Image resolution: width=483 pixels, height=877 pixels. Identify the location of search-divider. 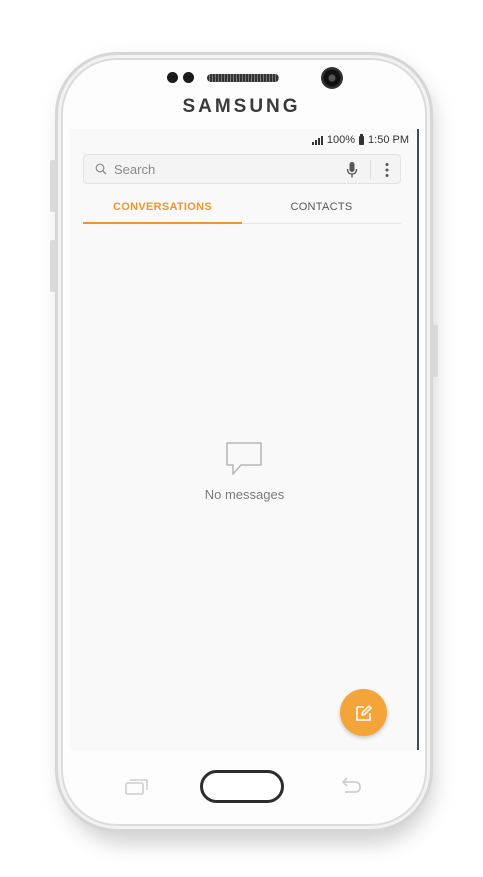
(370, 169).